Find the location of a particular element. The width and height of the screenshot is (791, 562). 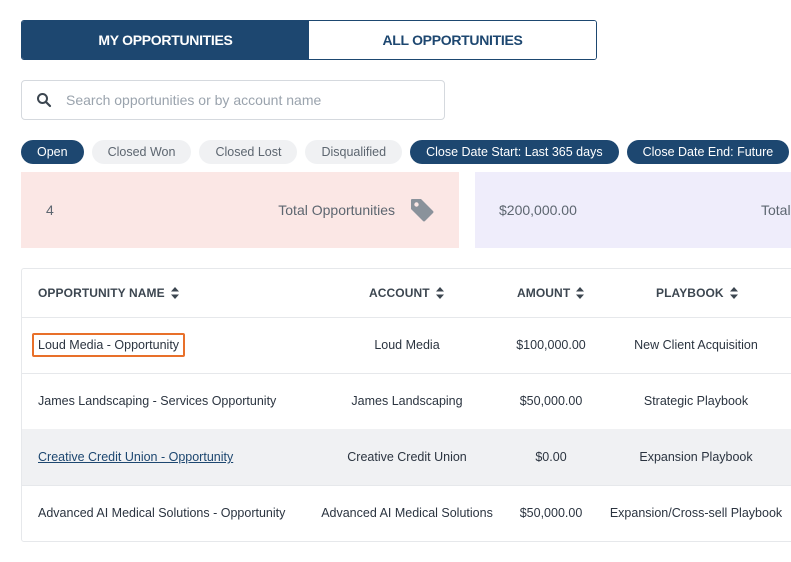

price-tag-icon is located at coordinates (422, 210).